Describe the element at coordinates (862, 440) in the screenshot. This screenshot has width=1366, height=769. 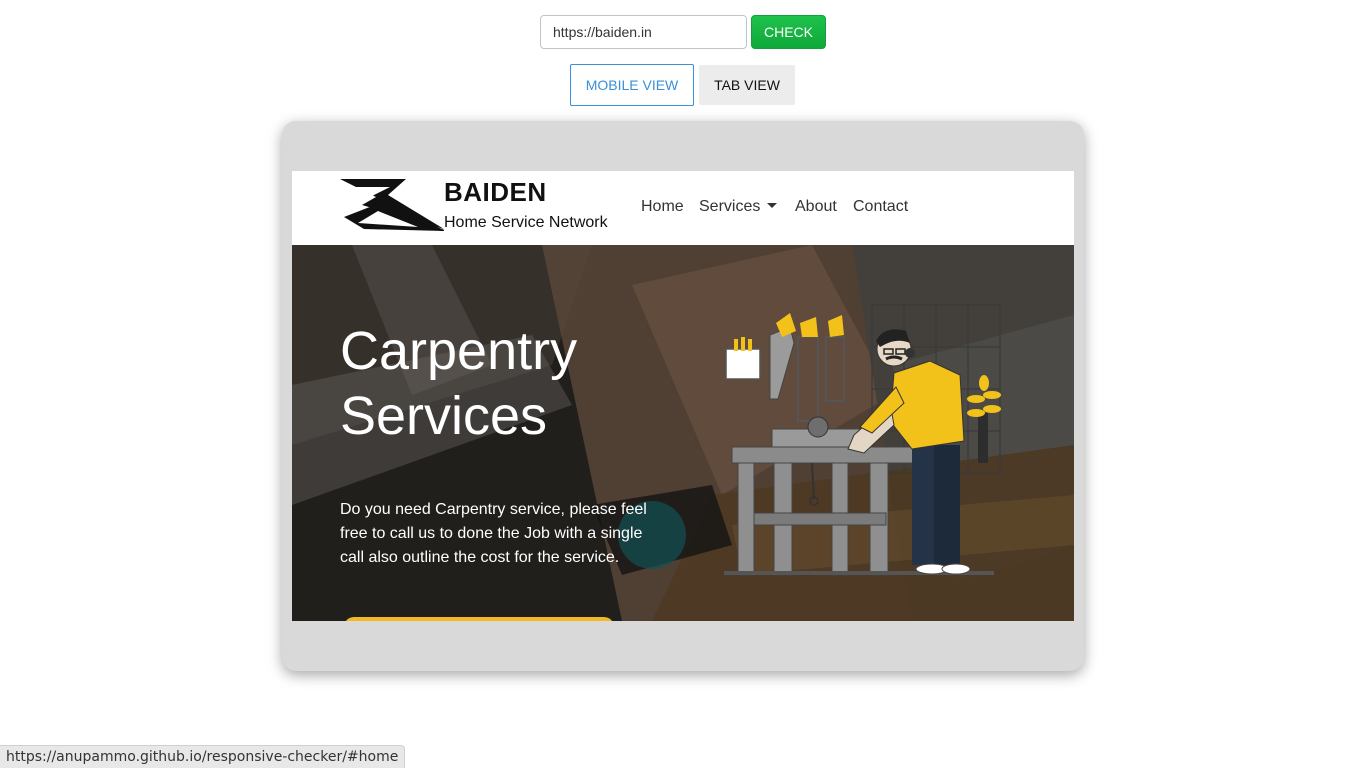
I see `carpenter-illustration` at that location.